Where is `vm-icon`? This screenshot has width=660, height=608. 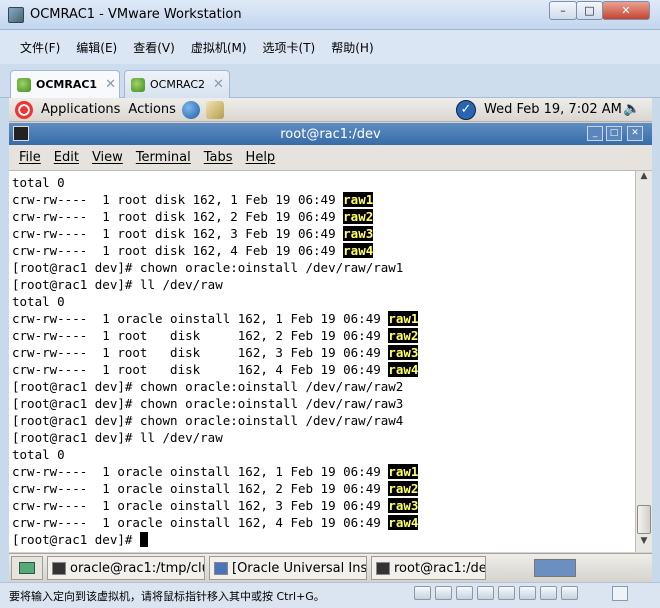 vm-icon is located at coordinates (138, 84).